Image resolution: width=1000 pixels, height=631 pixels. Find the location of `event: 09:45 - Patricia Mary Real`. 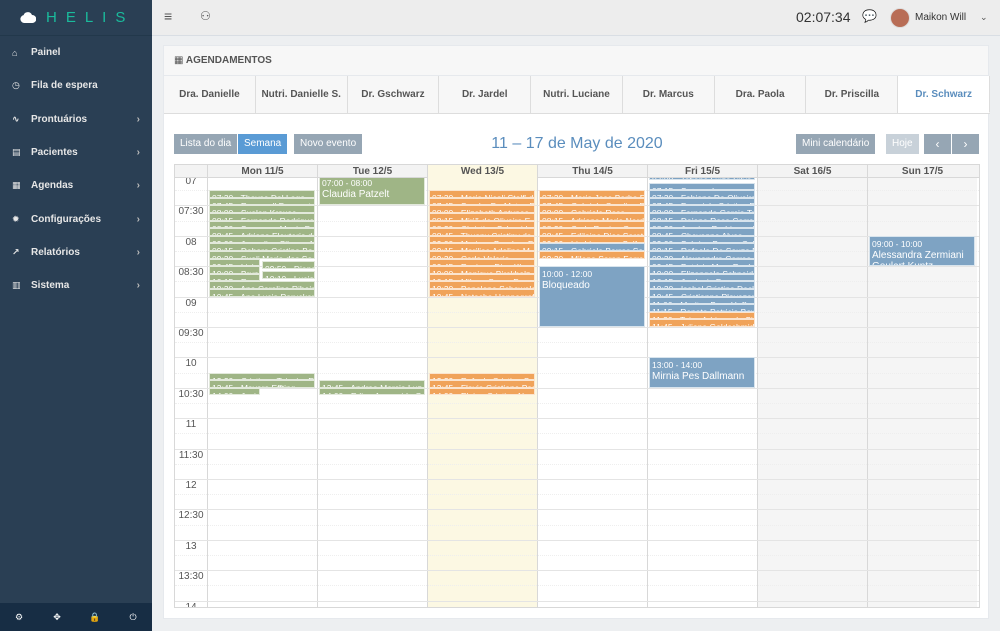

event: 09:45 - Patricia Mary Real is located at coordinates (702, 262).